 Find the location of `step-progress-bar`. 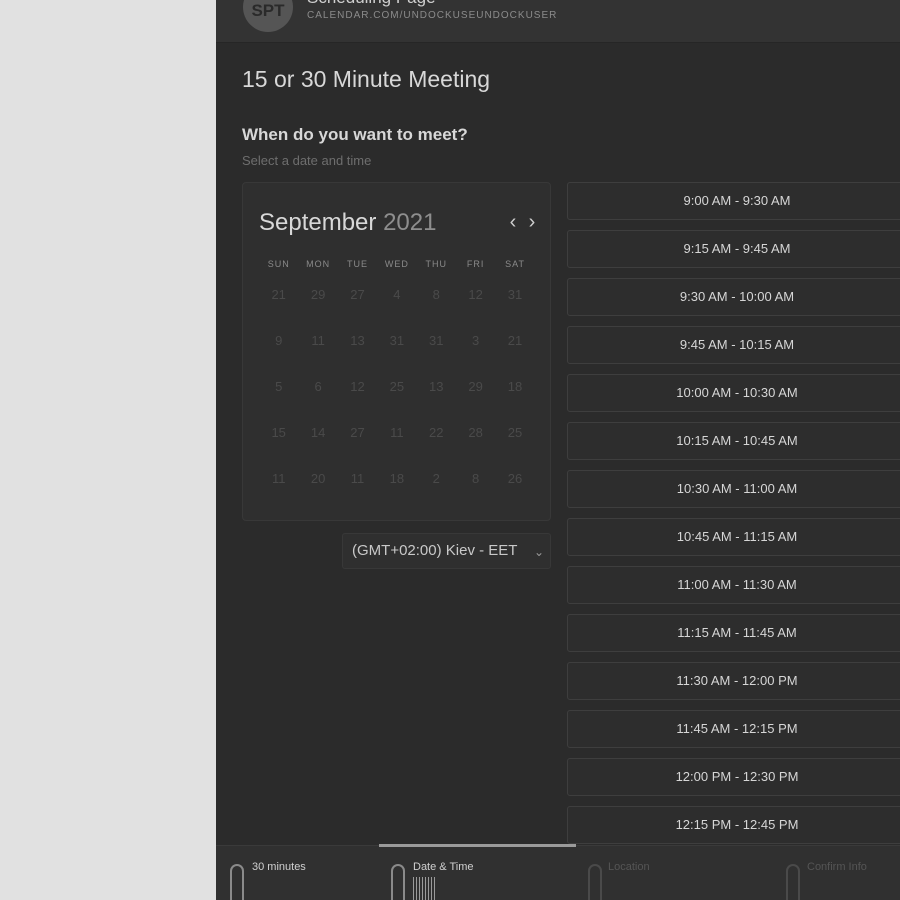

step-progress-bar is located at coordinates (477, 845).